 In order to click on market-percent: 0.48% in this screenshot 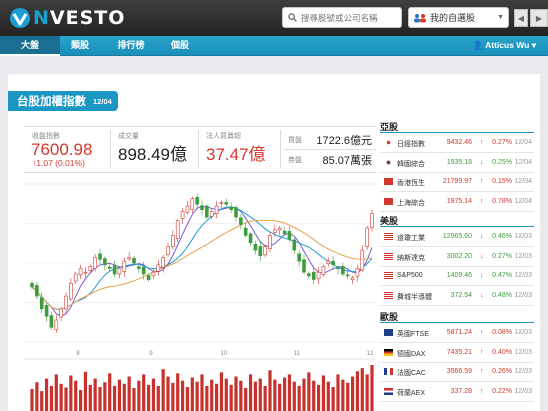, I will do `click(502, 295)`.